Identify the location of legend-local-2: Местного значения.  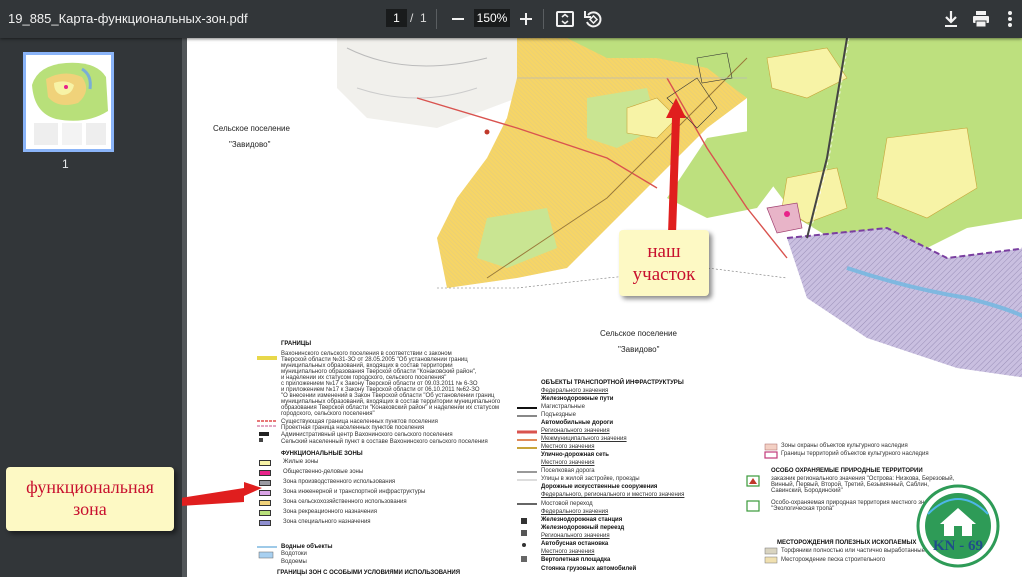
(568, 463).